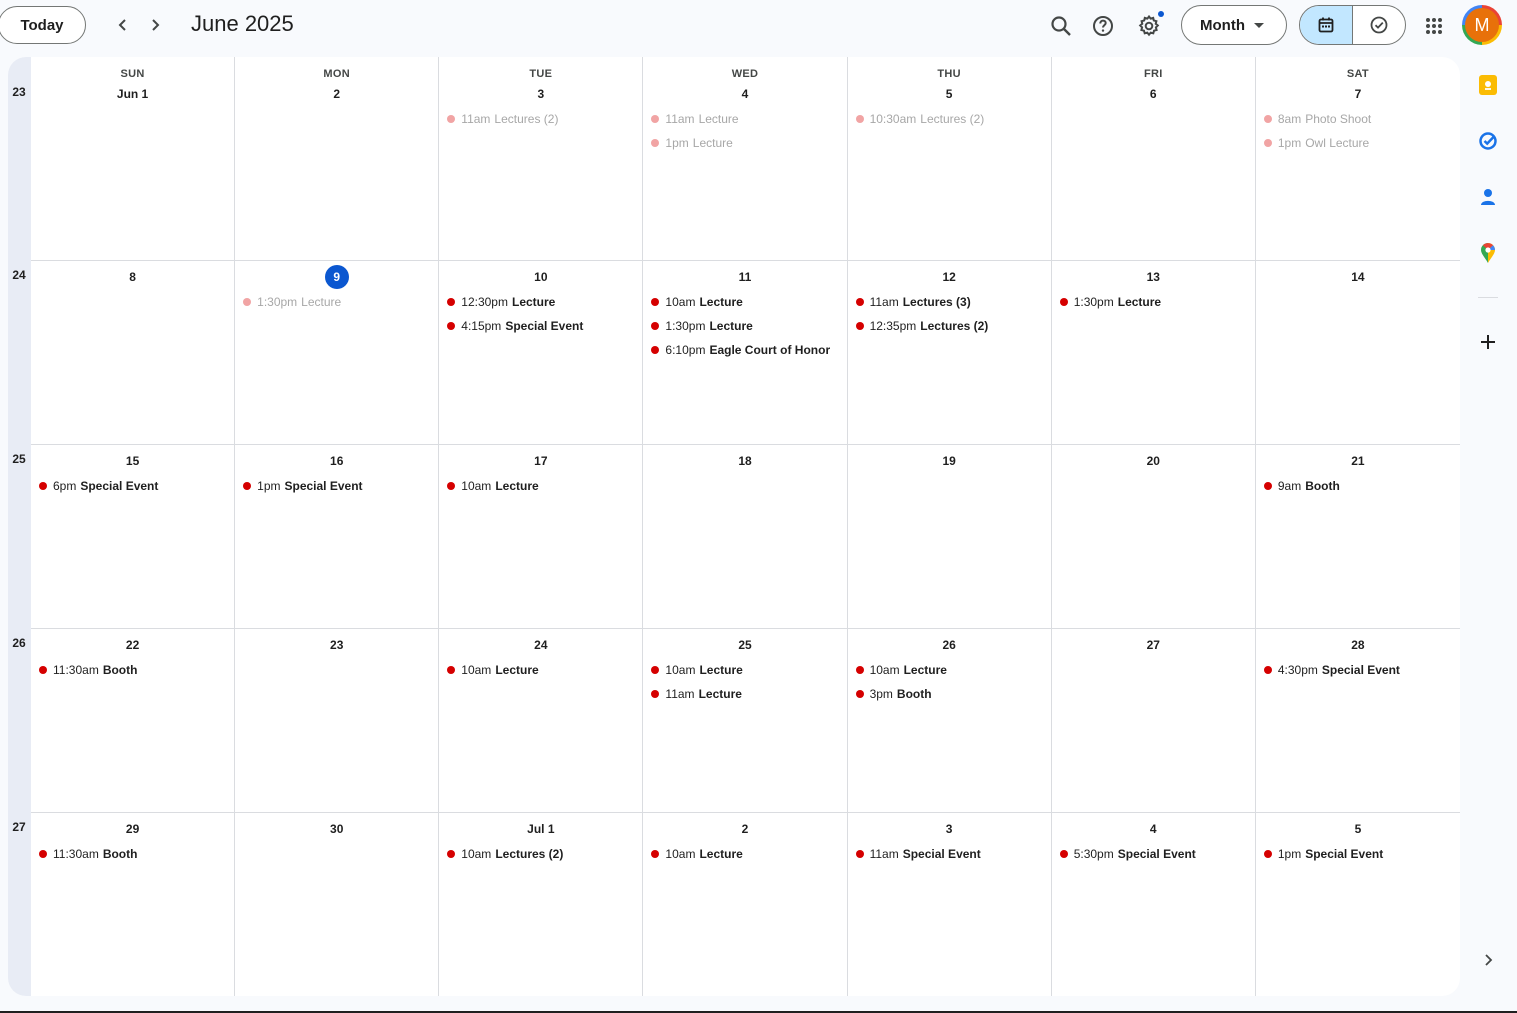  What do you see at coordinates (19, 275) in the screenshot?
I see `week-number: 24` at bounding box center [19, 275].